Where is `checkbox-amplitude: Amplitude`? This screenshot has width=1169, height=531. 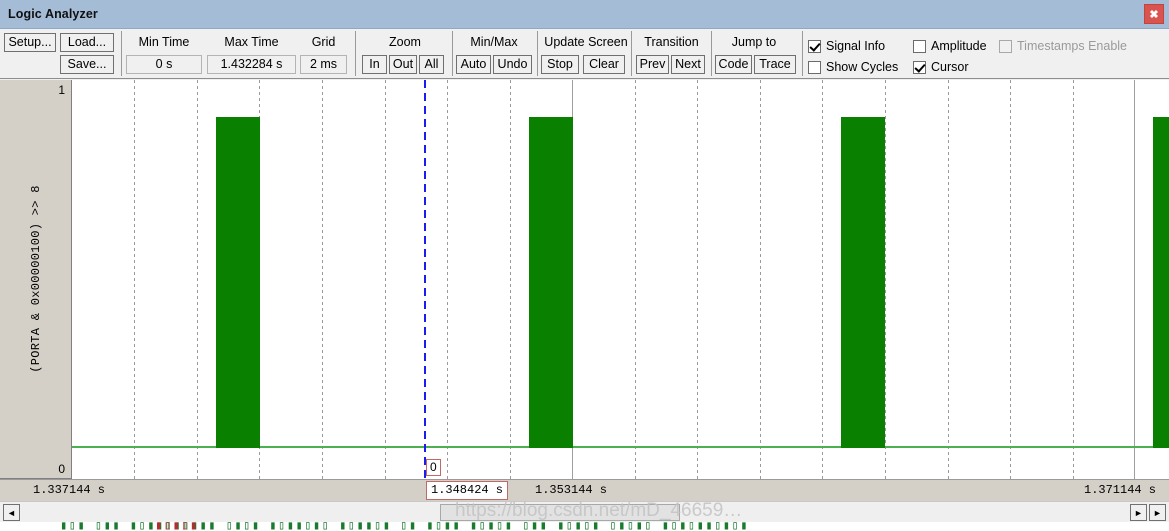
checkbox-amplitude: Amplitude is located at coordinates (950, 46).